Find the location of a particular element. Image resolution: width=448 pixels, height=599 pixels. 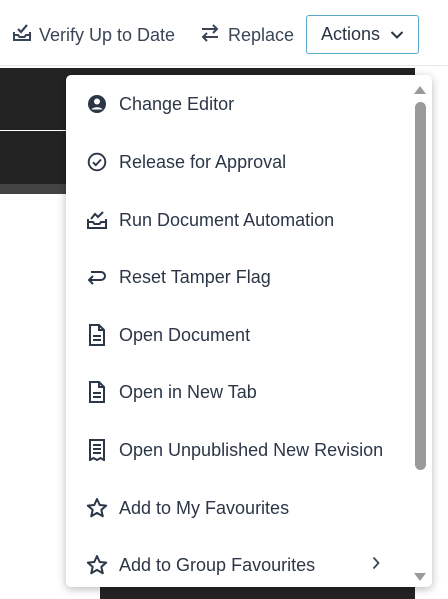

receipt-document-icon is located at coordinates (97, 450).